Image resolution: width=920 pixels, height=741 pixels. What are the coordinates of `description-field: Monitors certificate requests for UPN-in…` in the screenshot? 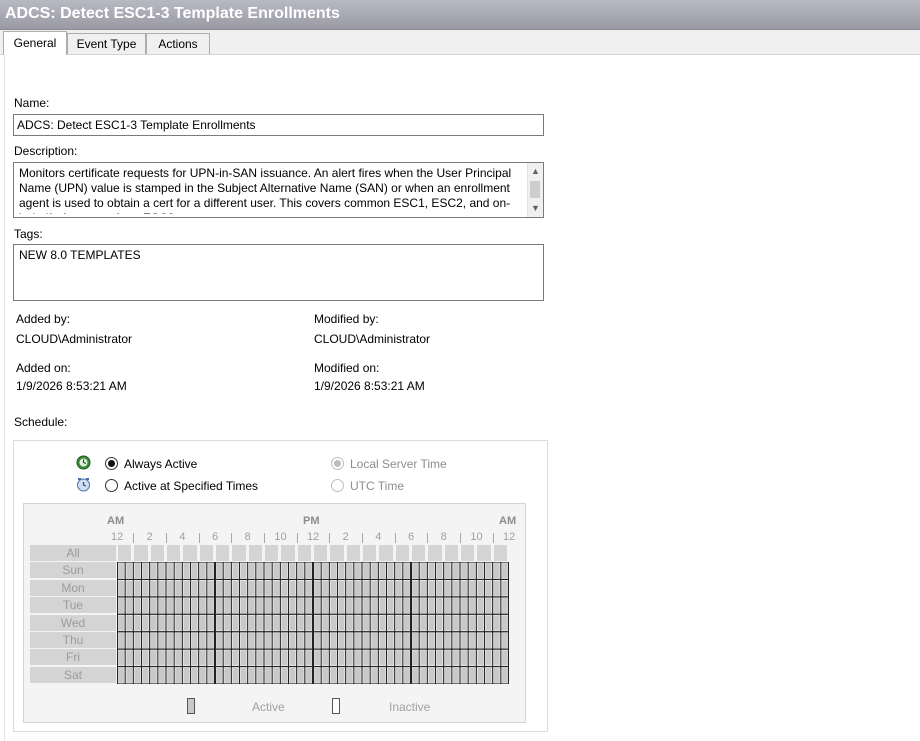 It's located at (278, 190).